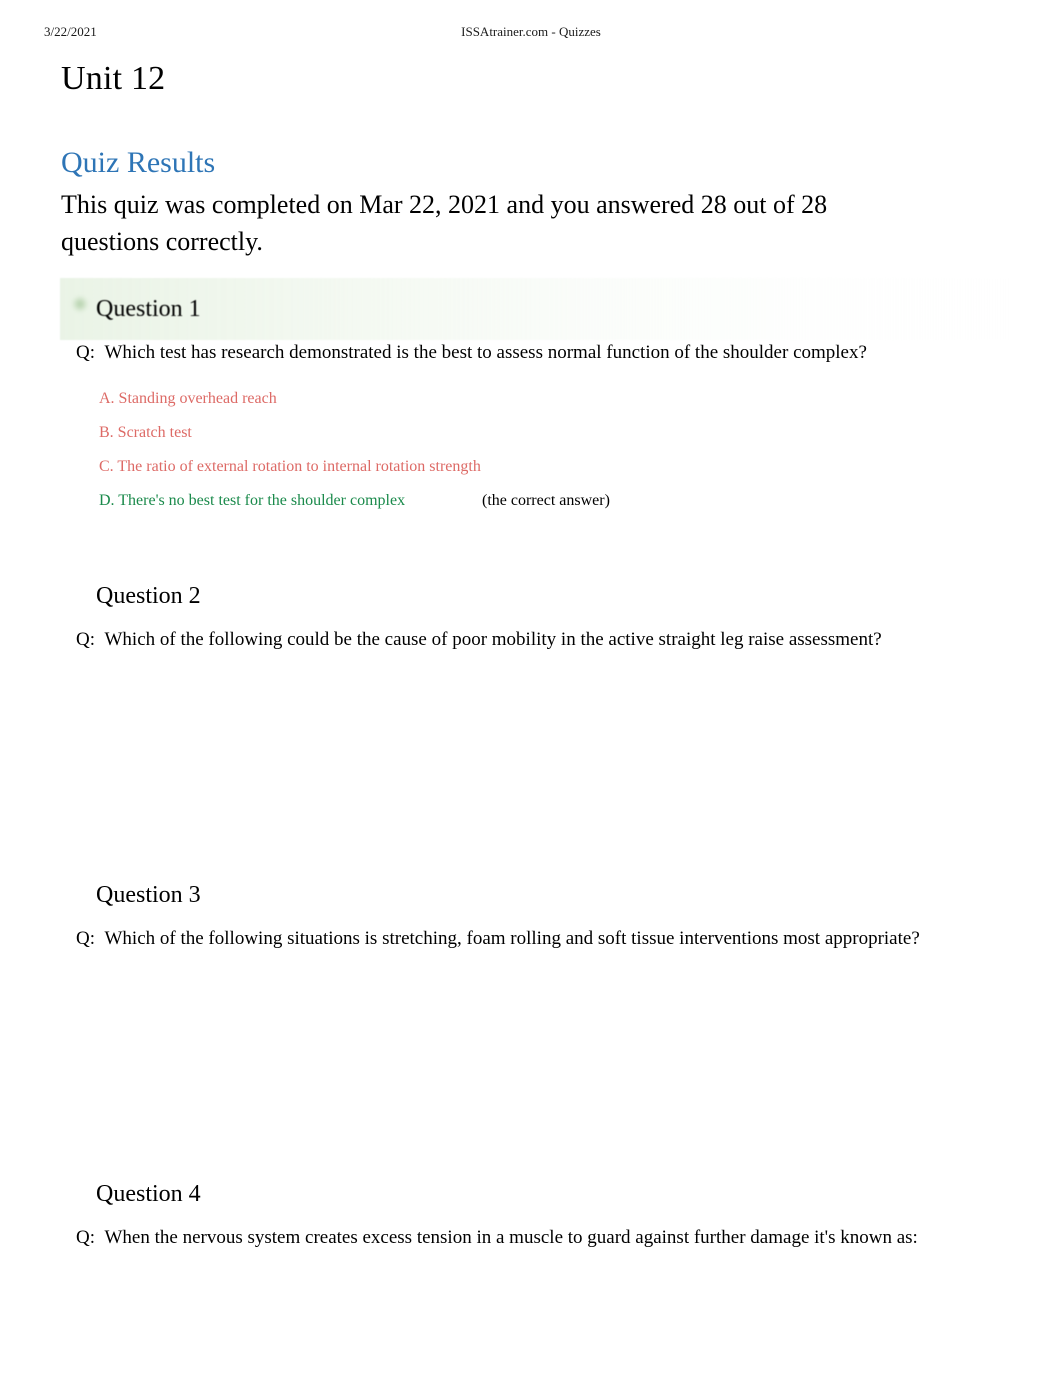 The height and width of the screenshot is (1377, 1062). Describe the element at coordinates (535, 309) in the screenshot. I see `question-header-band: Question 1` at that location.